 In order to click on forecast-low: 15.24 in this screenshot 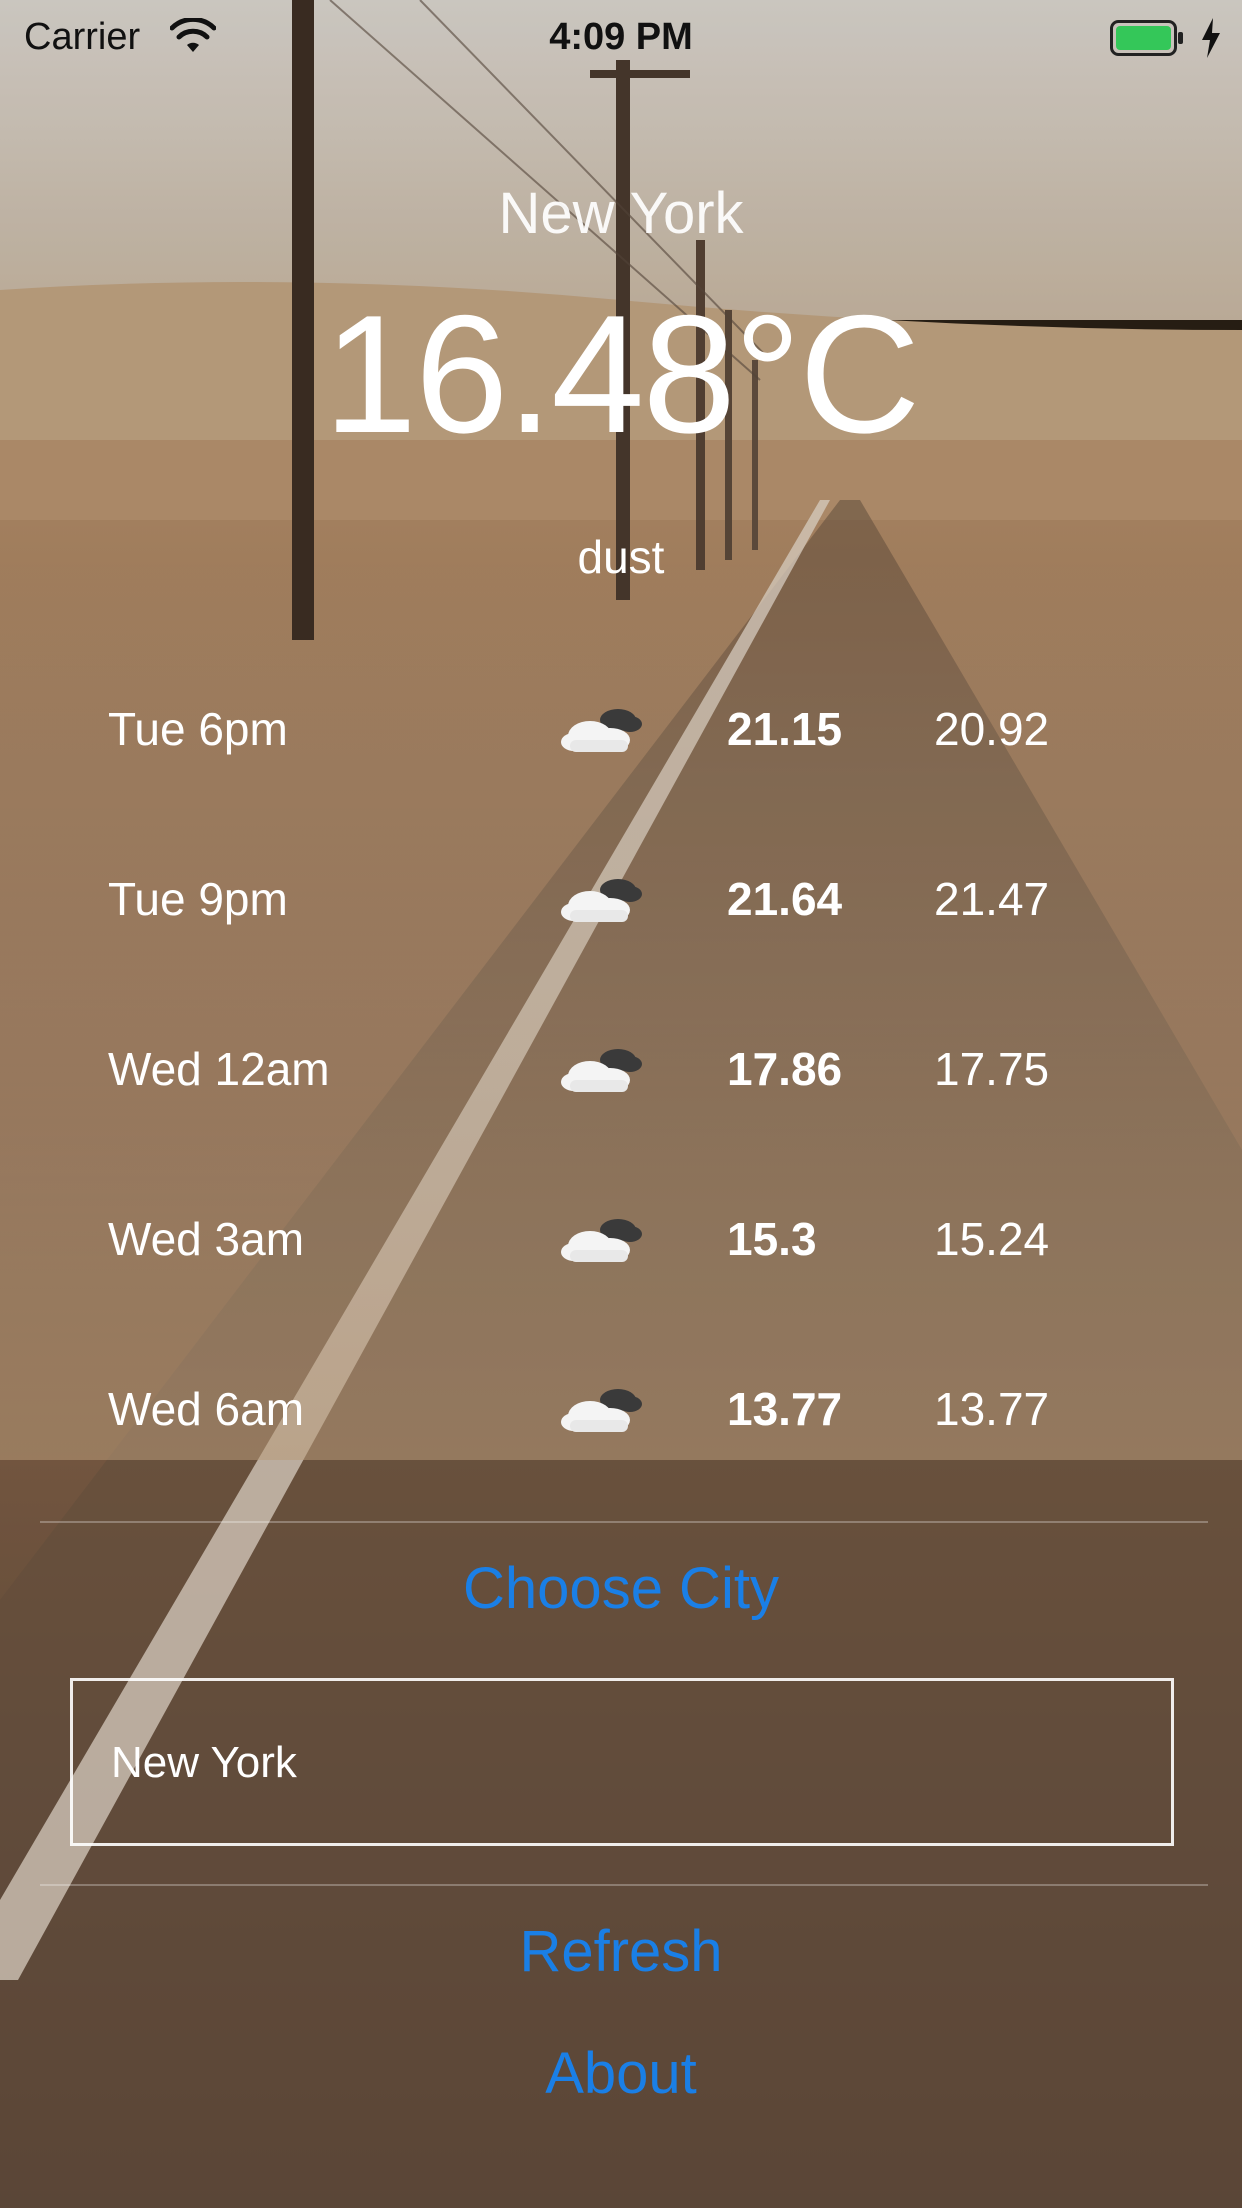, I will do `click(992, 1239)`.